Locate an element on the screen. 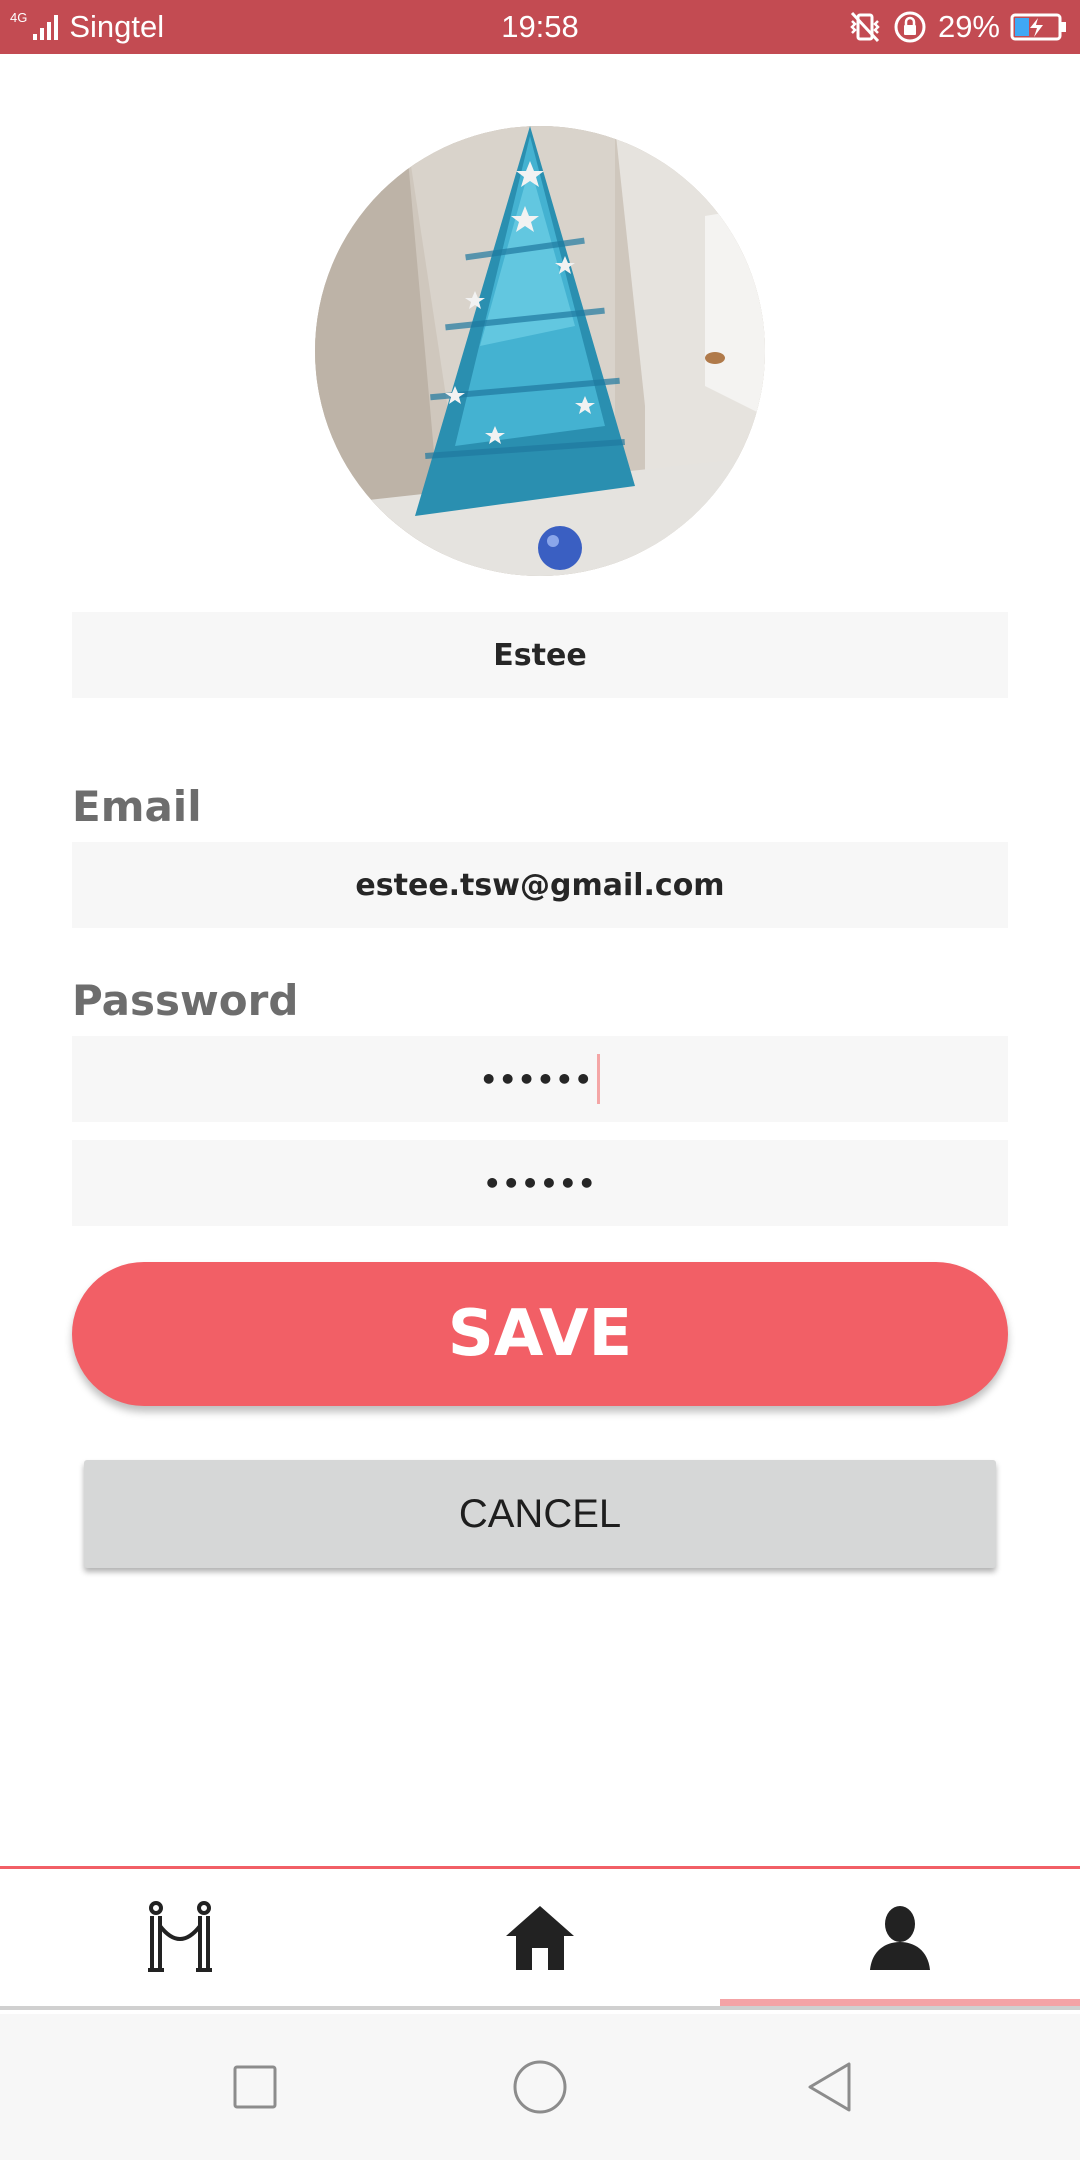 The height and width of the screenshot is (2160, 1080). bottom-navigation is located at coordinates (540, 1938).